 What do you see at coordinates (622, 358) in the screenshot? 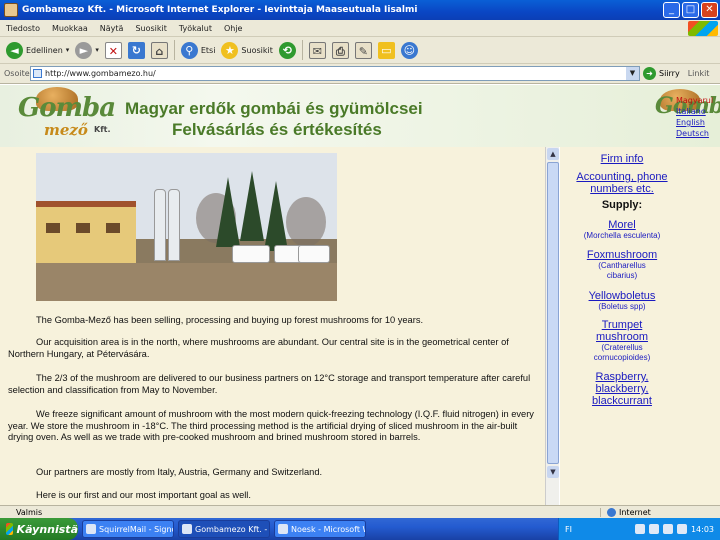
I see `trumpet-latin-2: cornucopioides)` at bounding box center [622, 358].